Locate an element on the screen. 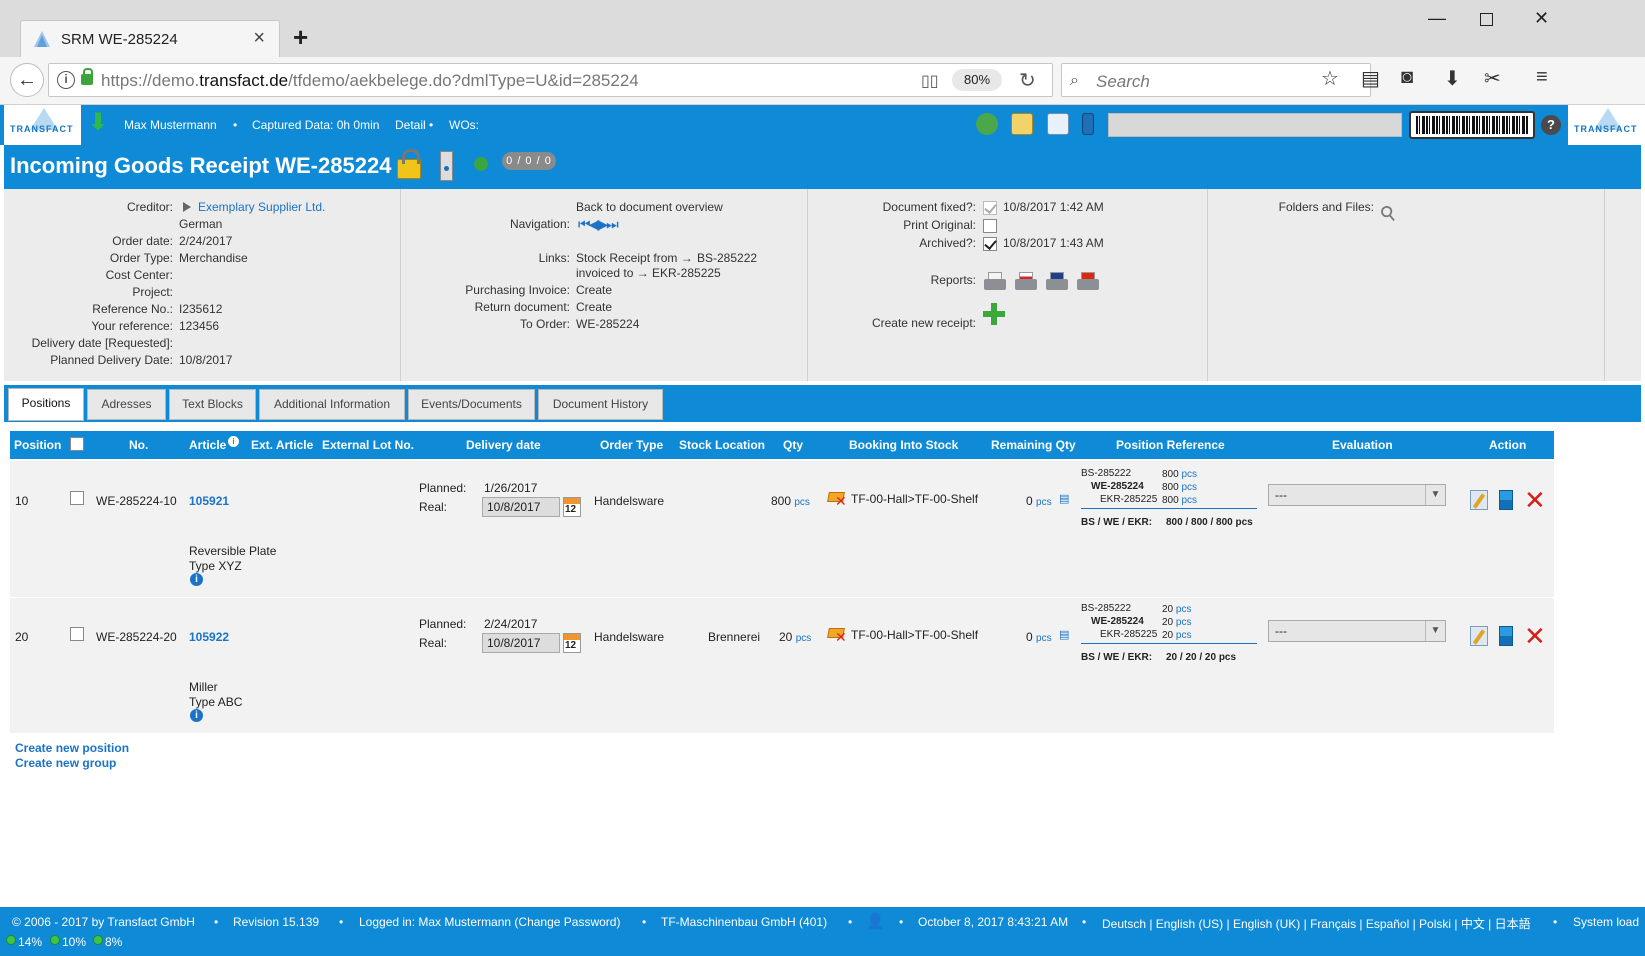 Image resolution: width=1645 pixels, height=956 pixels. add-receipt-plus-icon is located at coordinates (994, 314).